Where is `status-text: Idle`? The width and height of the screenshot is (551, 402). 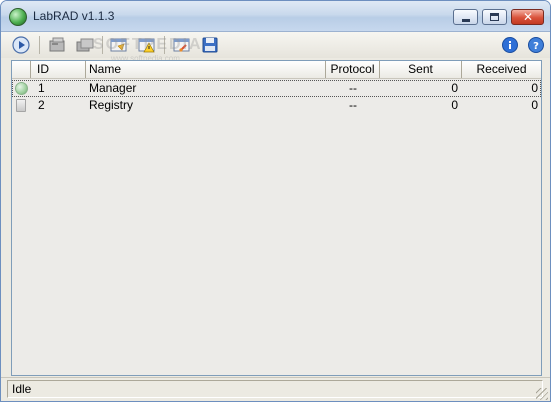 status-text: Idle is located at coordinates (22, 389).